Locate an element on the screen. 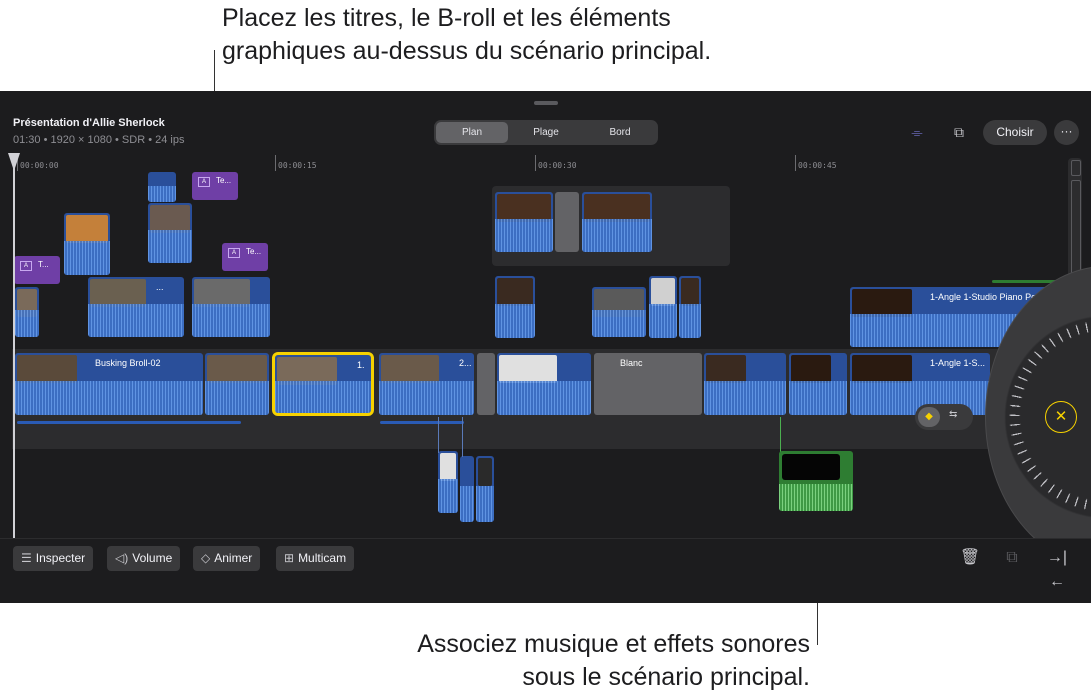 This screenshot has height=700, width=1091. ruler-label: 00:00:30 is located at coordinates (557, 165).